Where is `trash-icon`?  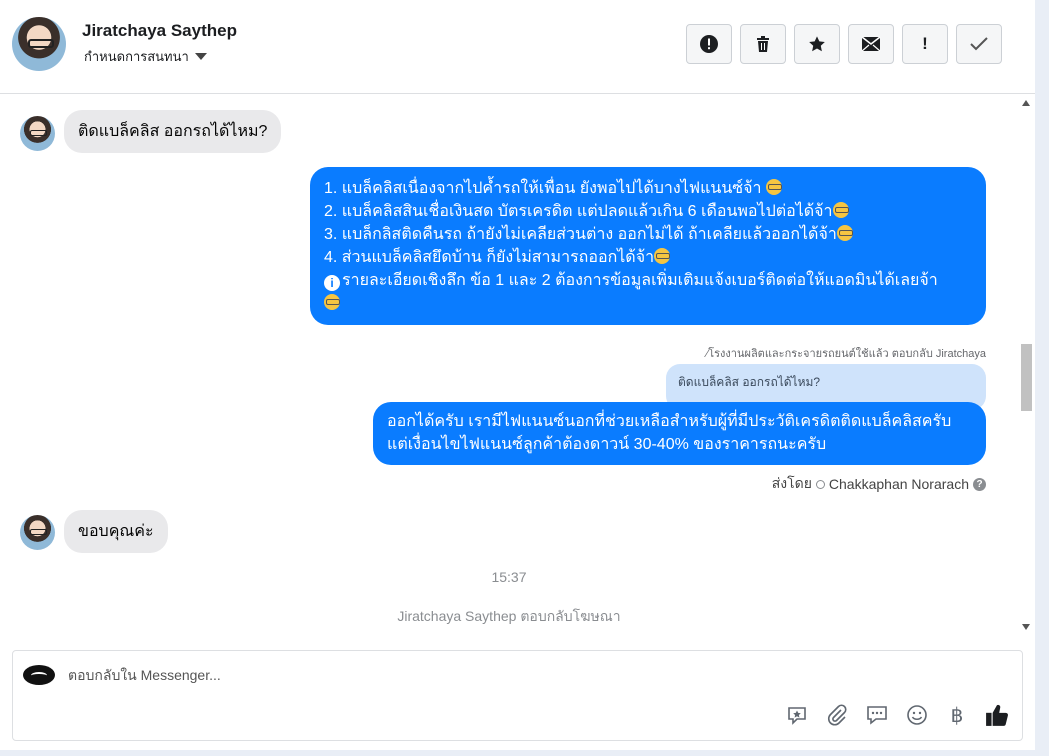 trash-icon is located at coordinates (763, 44).